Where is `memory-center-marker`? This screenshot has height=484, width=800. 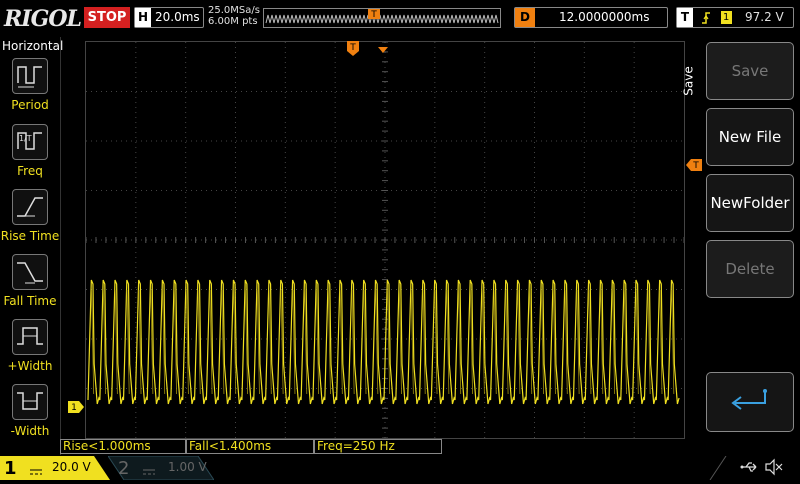
memory-center-marker is located at coordinates (383, 47).